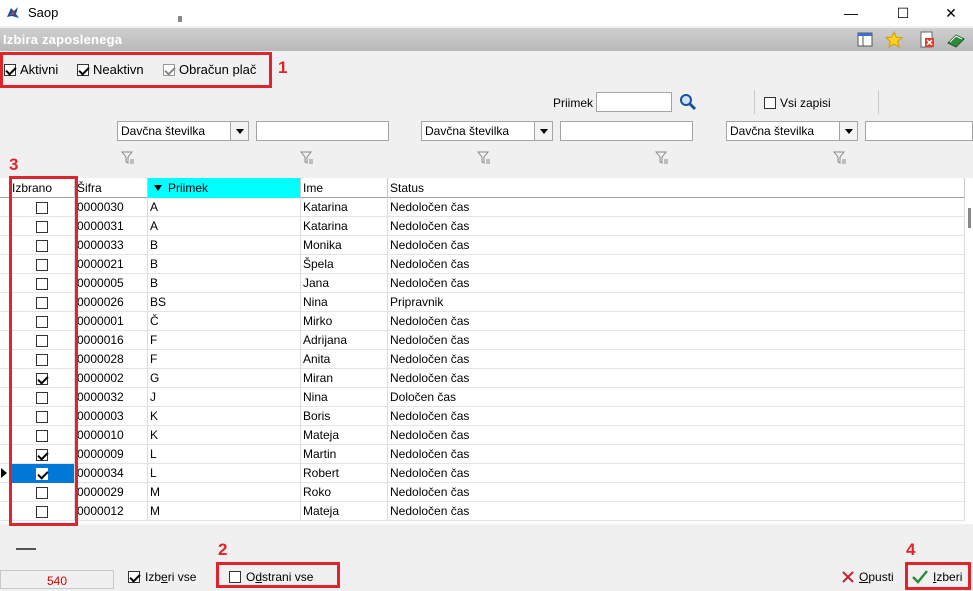 Image resolution: width=973 pixels, height=591 pixels. Describe the element at coordinates (805, 103) in the screenshot. I see `vsi-zapisi-label: Vsi zapisi` at that location.